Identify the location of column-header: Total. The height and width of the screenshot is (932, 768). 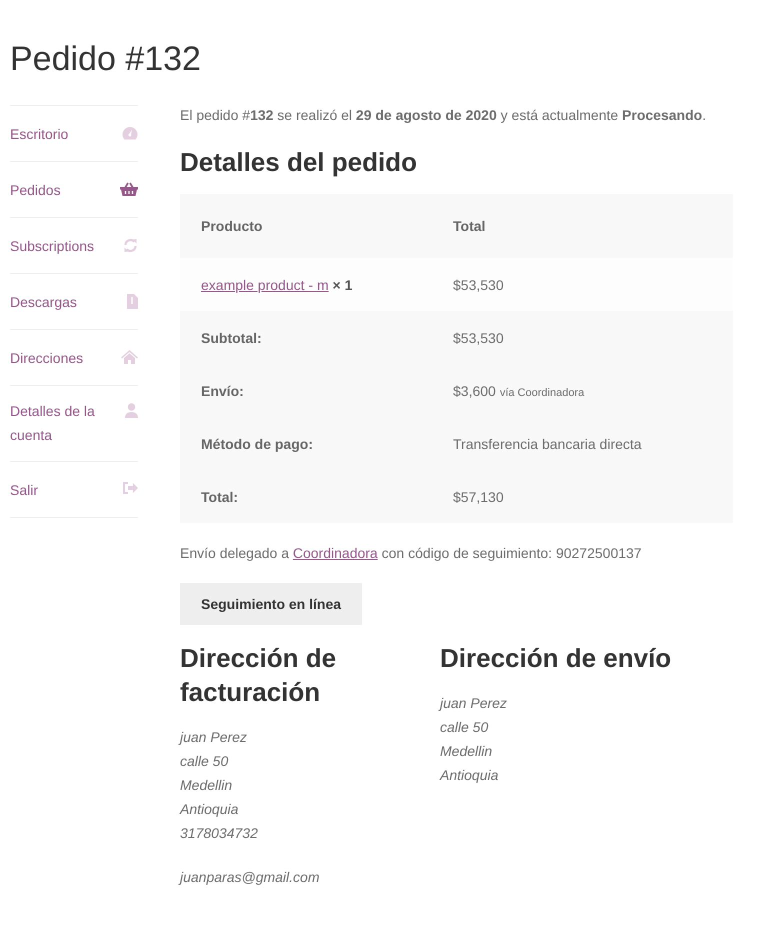
(582, 226).